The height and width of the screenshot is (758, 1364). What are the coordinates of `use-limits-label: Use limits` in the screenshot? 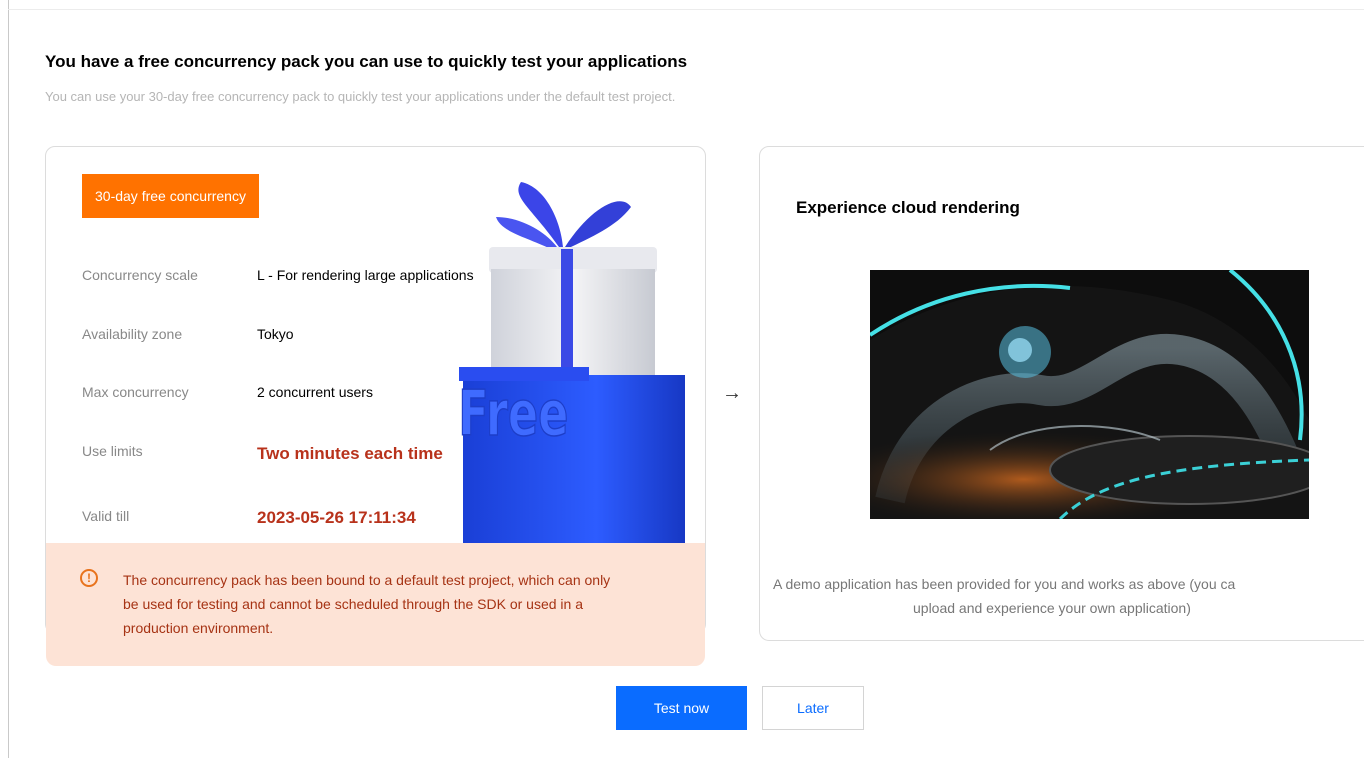 It's located at (112, 451).